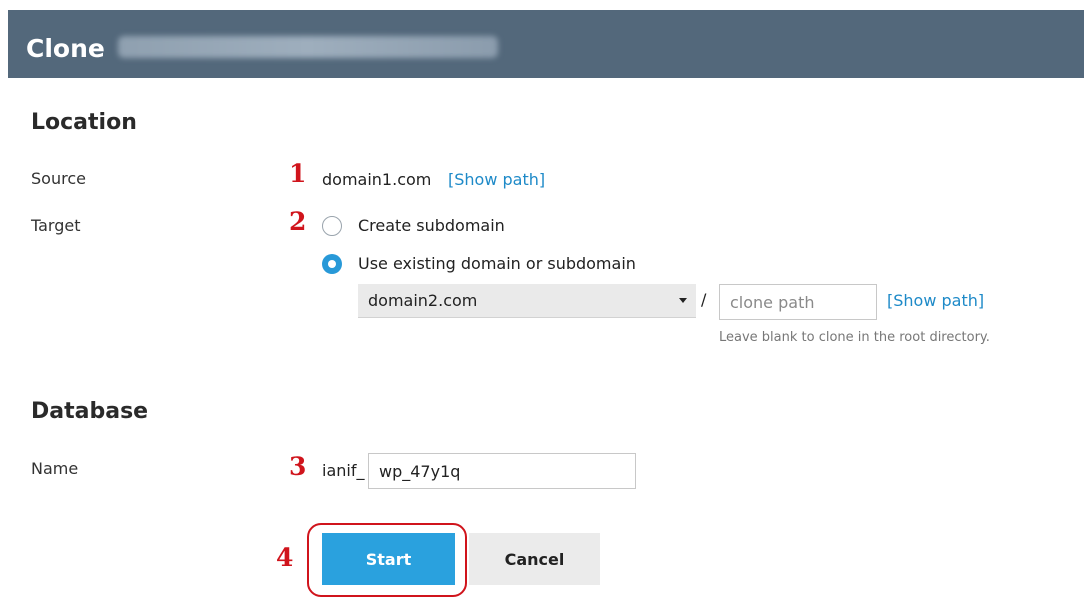 This screenshot has height=597, width=1084. What do you see at coordinates (285, 557) in the screenshot?
I see `step-number-4: 4` at bounding box center [285, 557].